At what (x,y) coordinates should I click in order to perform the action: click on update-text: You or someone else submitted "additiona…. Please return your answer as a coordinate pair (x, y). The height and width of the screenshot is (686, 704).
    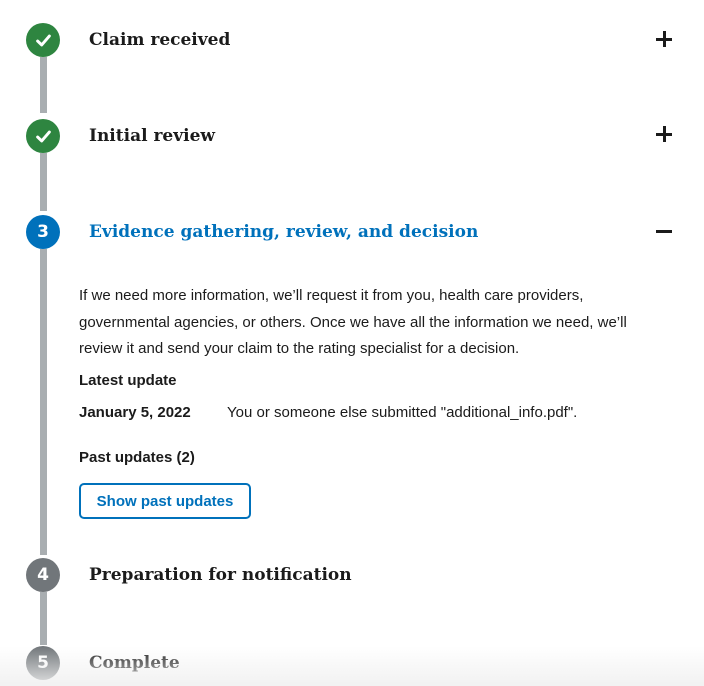
    Looking at the image, I should click on (402, 412).